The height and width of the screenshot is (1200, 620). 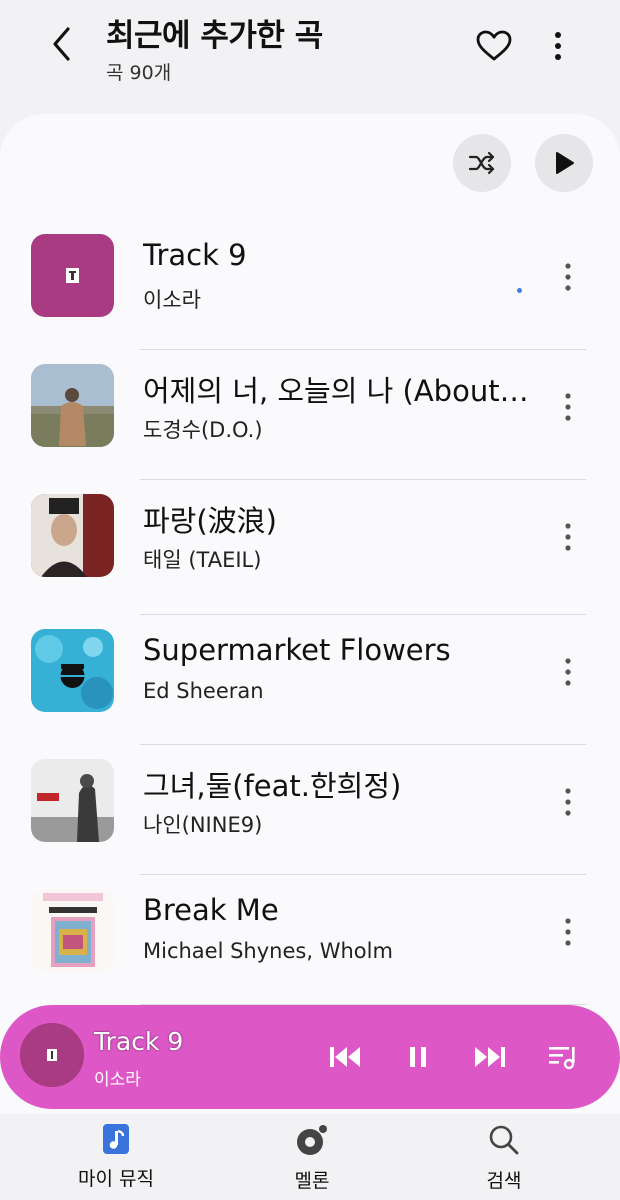 What do you see at coordinates (172, 300) in the screenshot?
I see `track-artist: 이소라` at bounding box center [172, 300].